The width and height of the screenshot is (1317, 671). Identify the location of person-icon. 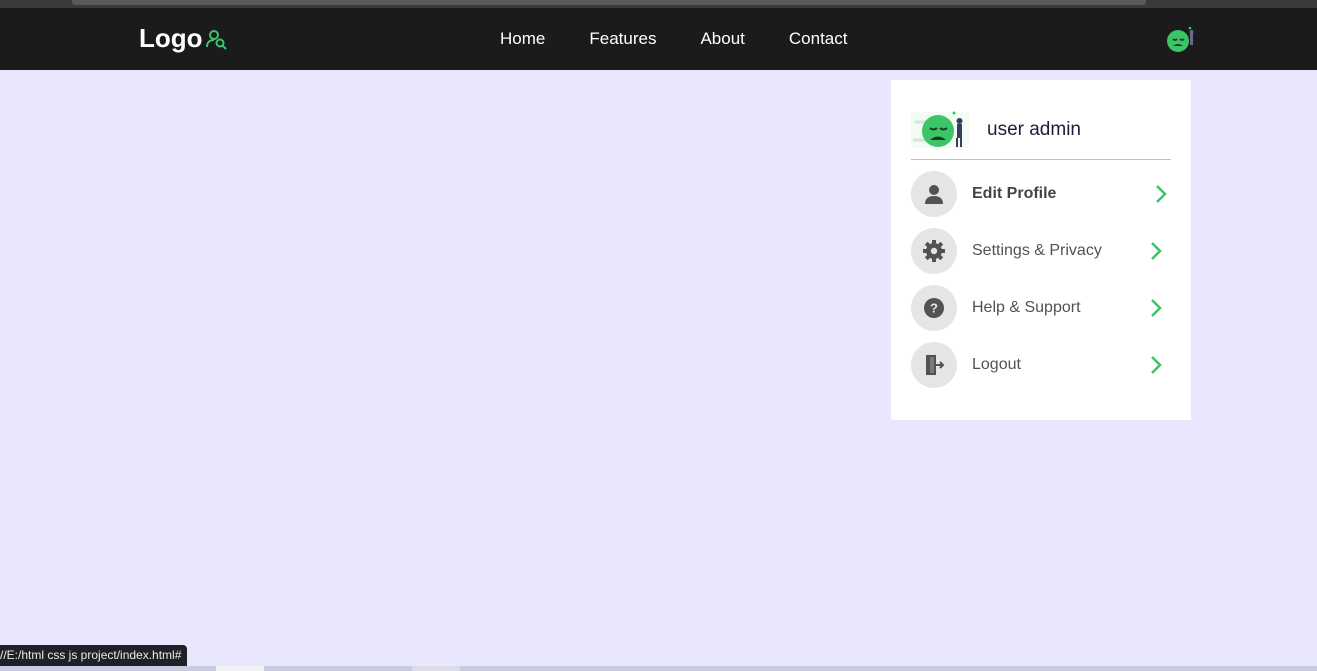
(934, 194).